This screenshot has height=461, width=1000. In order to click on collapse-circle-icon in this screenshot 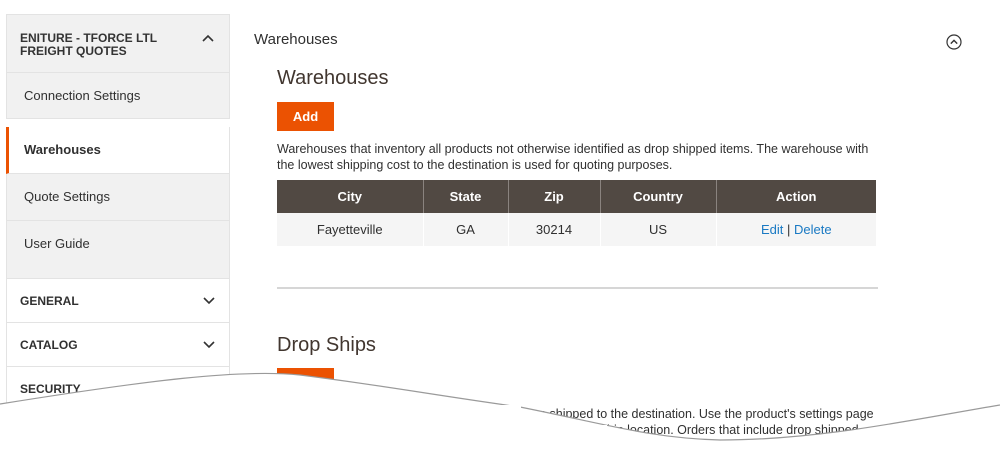, I will do `click(954, 42)`.